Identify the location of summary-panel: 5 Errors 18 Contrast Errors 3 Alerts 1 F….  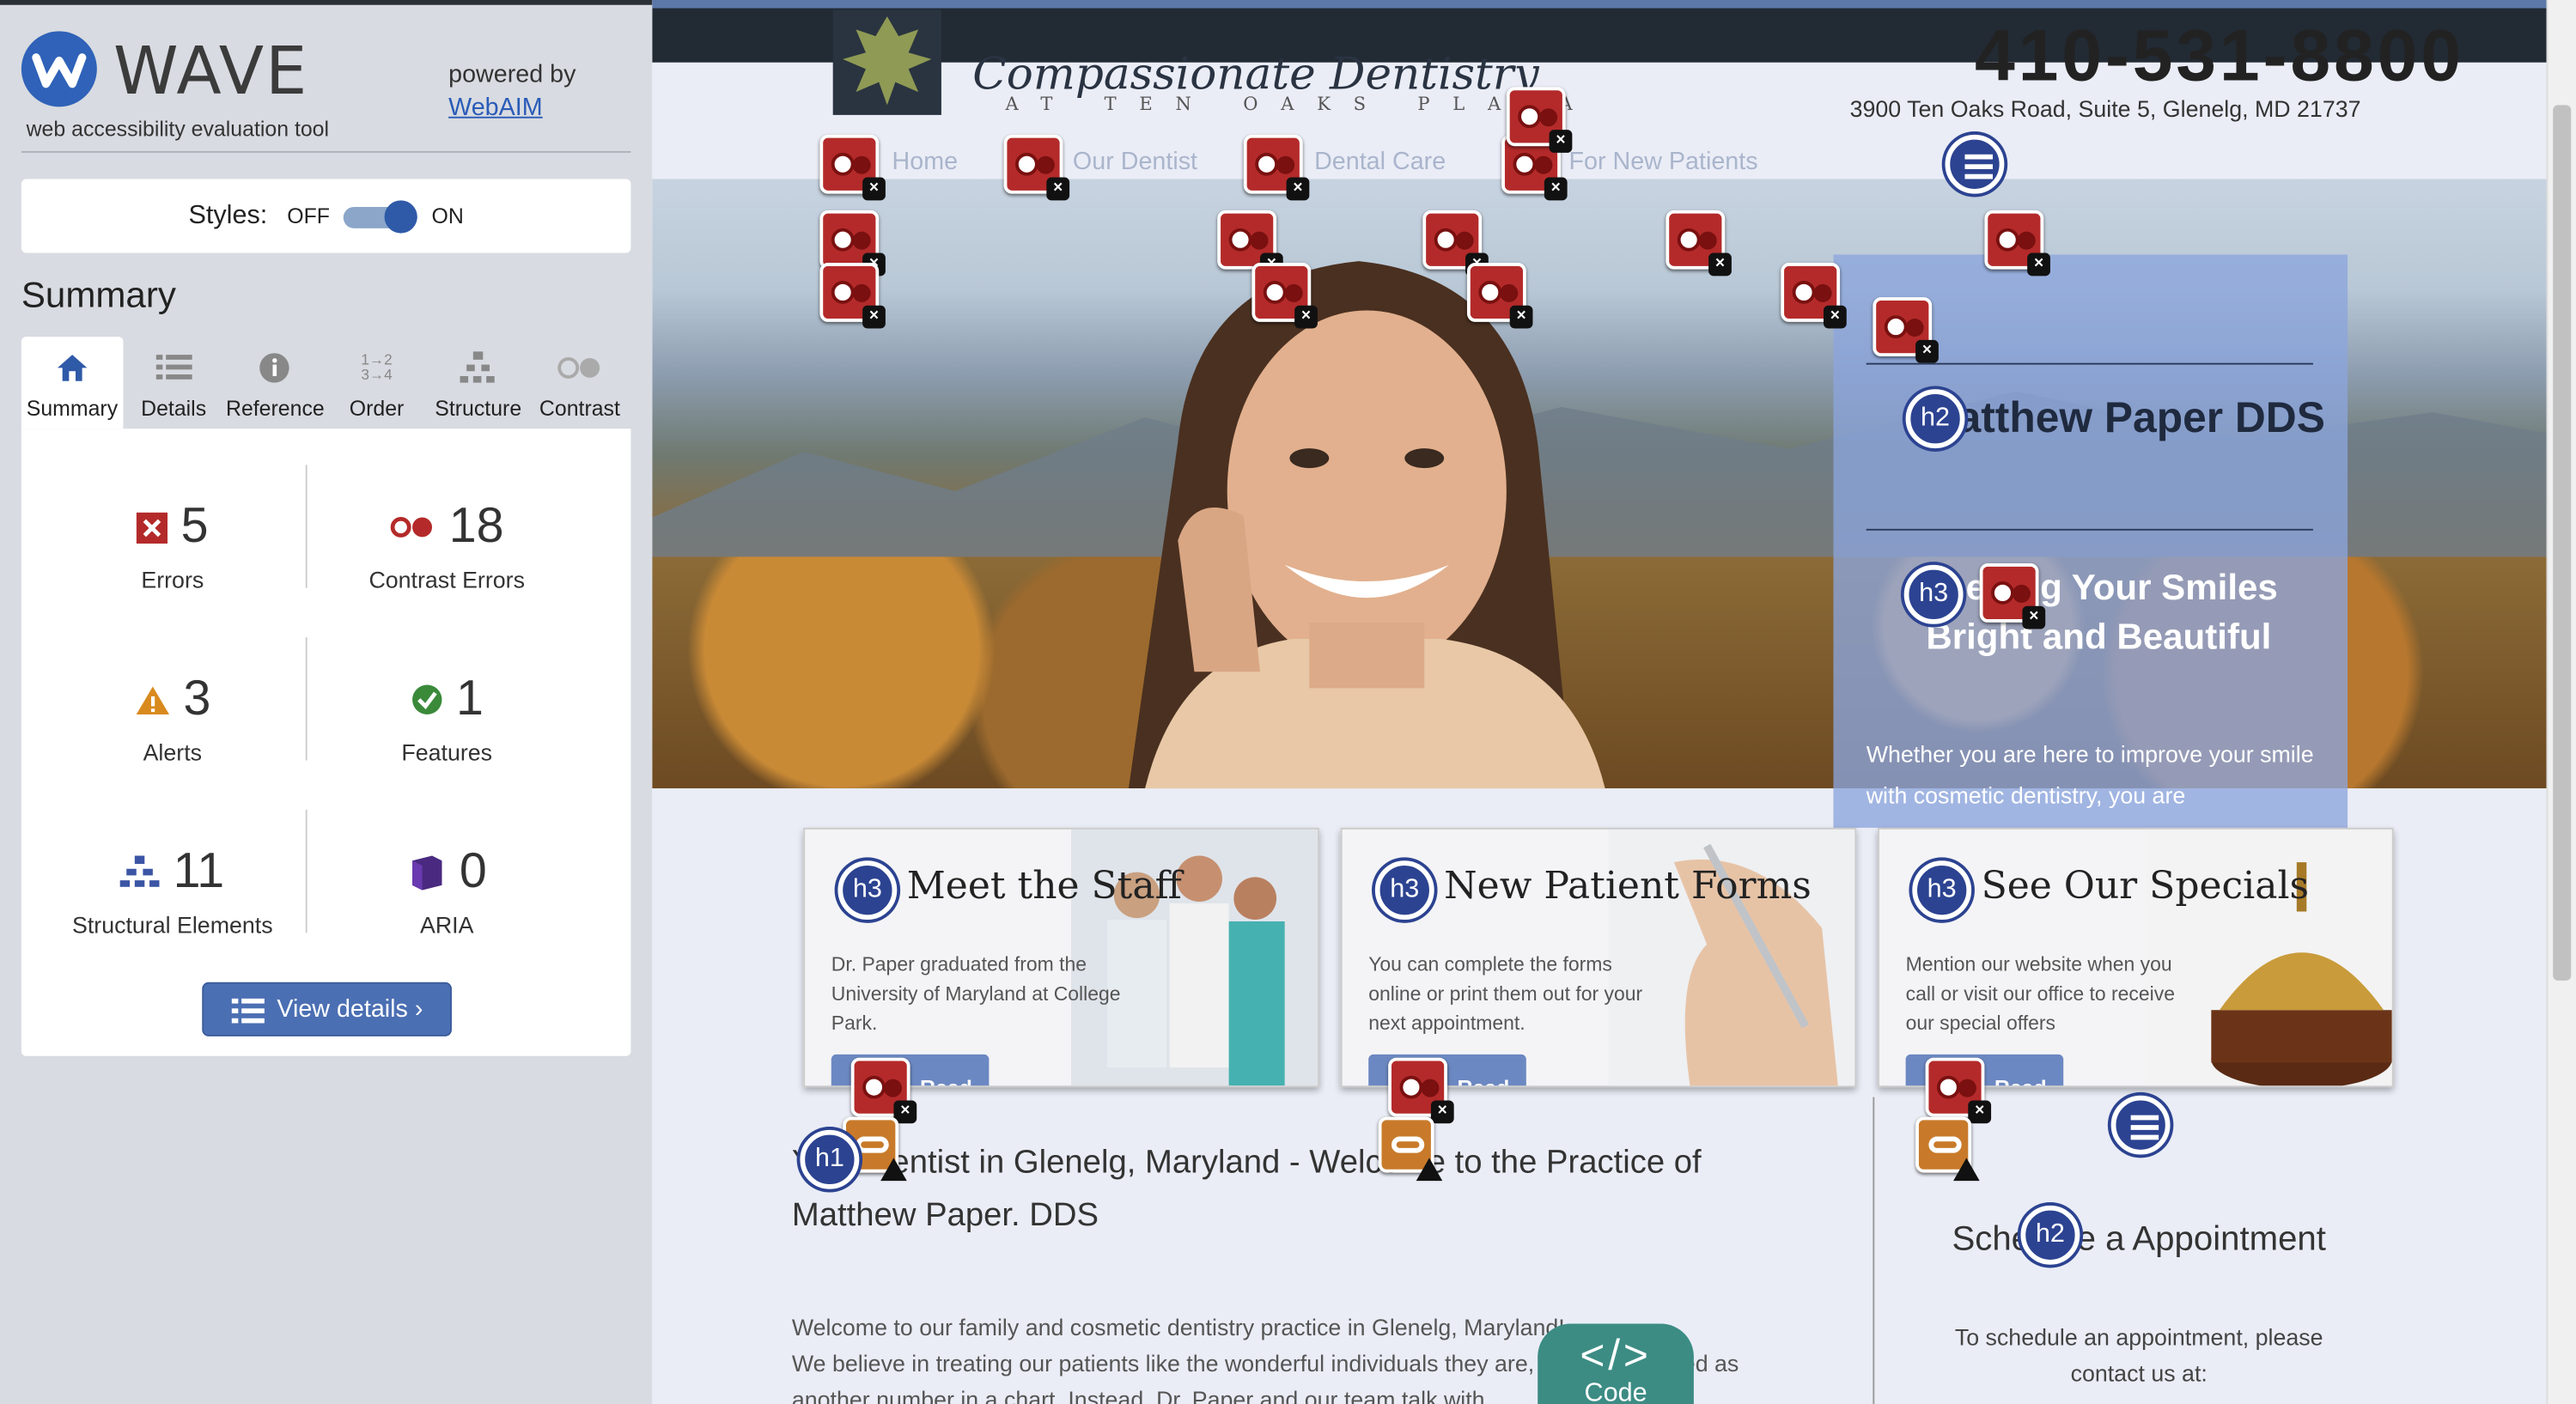
(326, 742).